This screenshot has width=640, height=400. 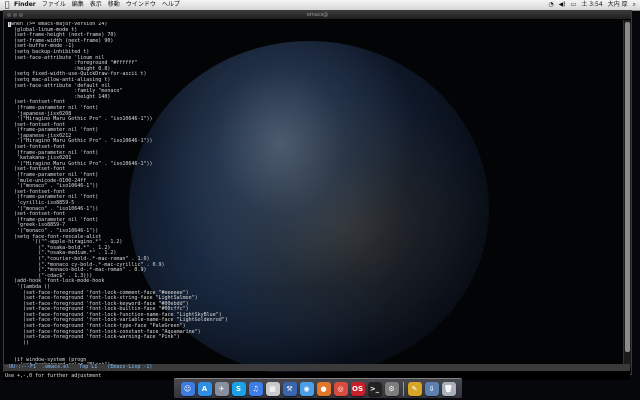 What do you see at coordinates (374, 389) in the screenshot?
I see `terminal-icon: >_` at bounding box center [374, 389].